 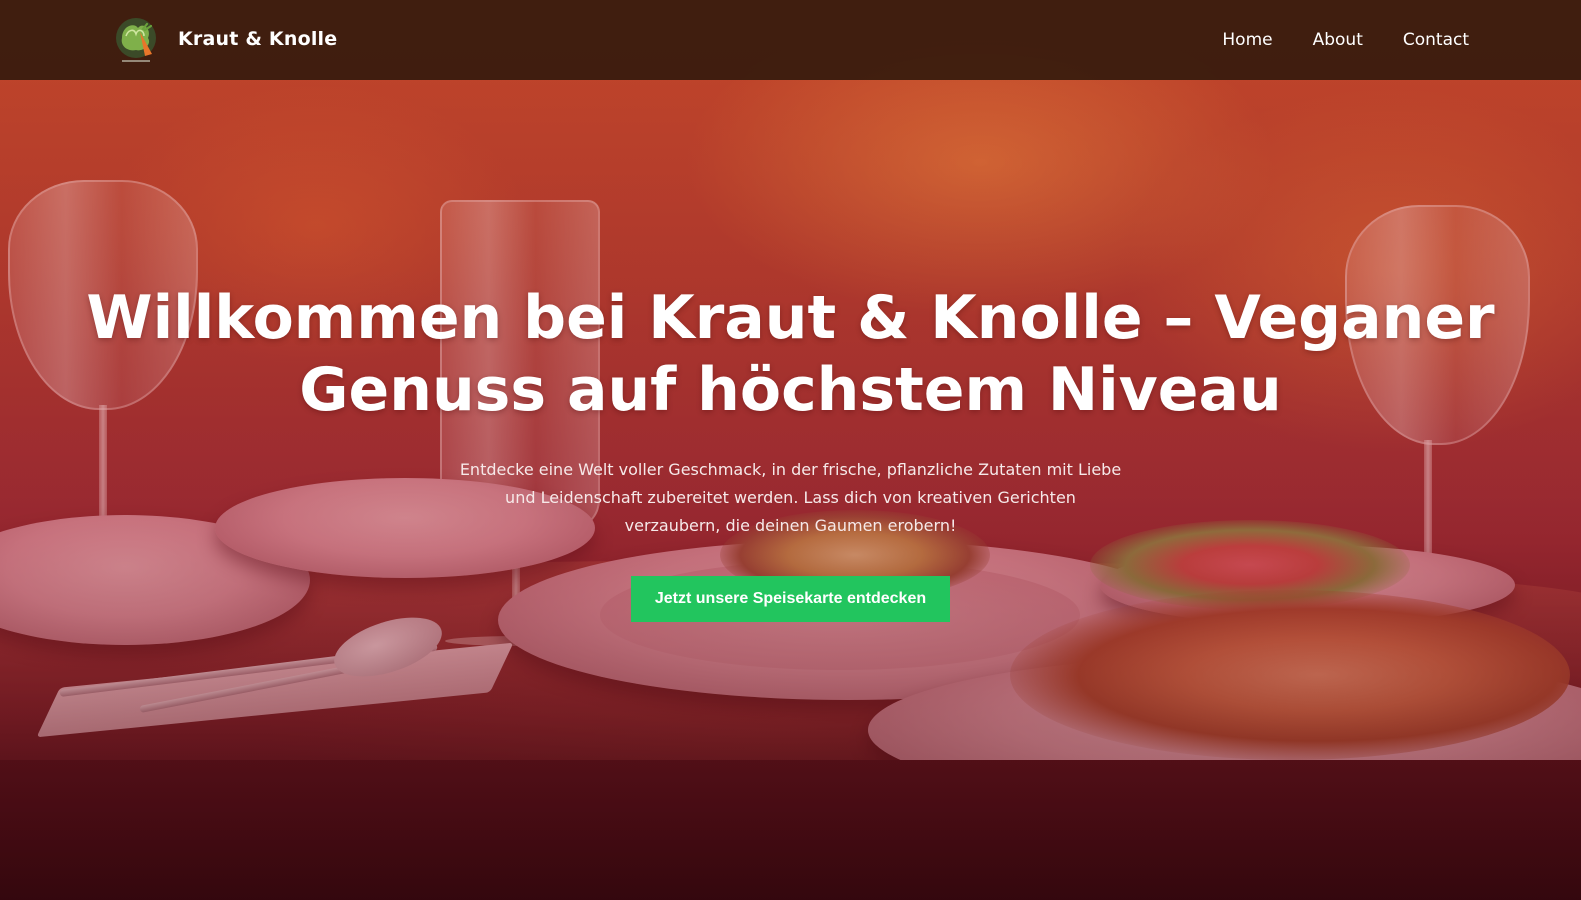 I want to click on brand-link: Kraut & Knolle, so click(x=224, y=39).